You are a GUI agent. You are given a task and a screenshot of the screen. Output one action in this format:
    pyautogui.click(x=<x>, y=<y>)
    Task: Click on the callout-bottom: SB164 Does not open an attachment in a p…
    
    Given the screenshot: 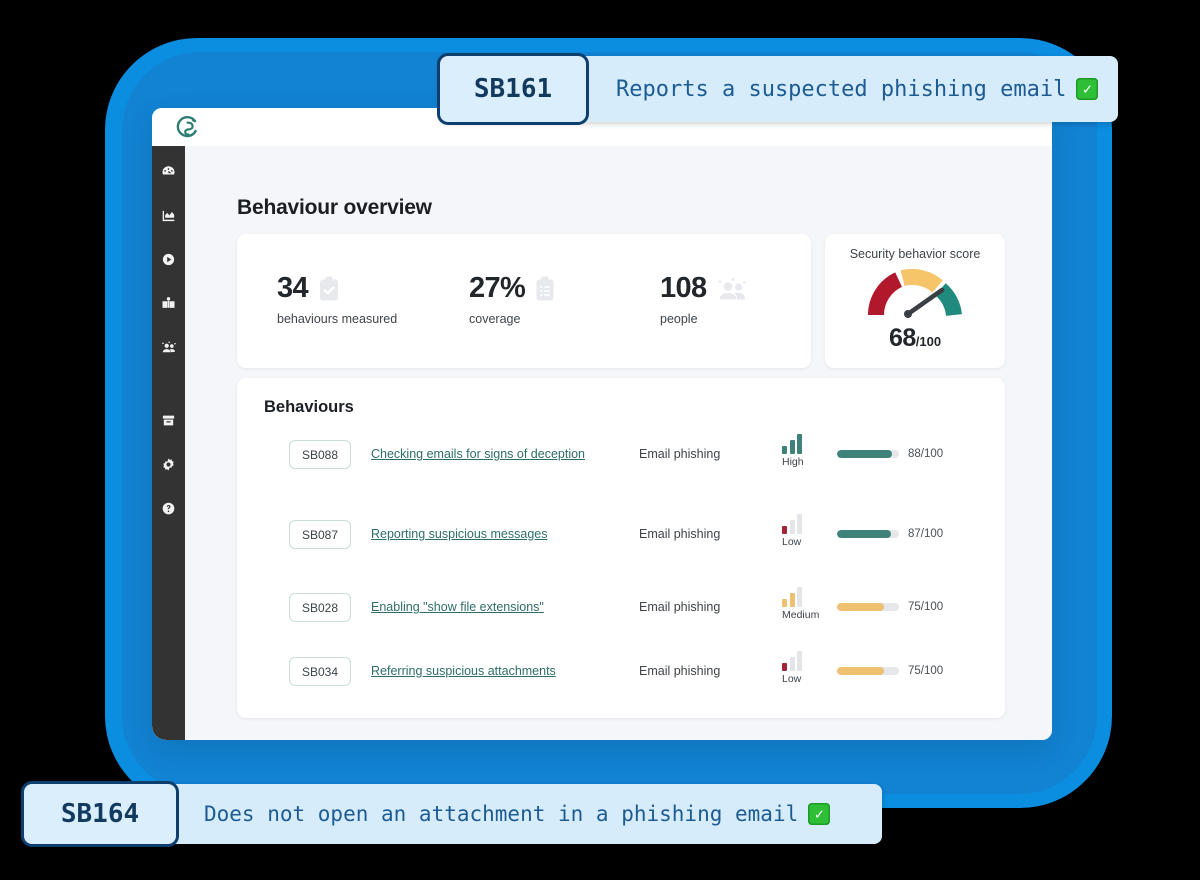 What is the action you would take?
    pyautogui.click(x=451, y=814)
    